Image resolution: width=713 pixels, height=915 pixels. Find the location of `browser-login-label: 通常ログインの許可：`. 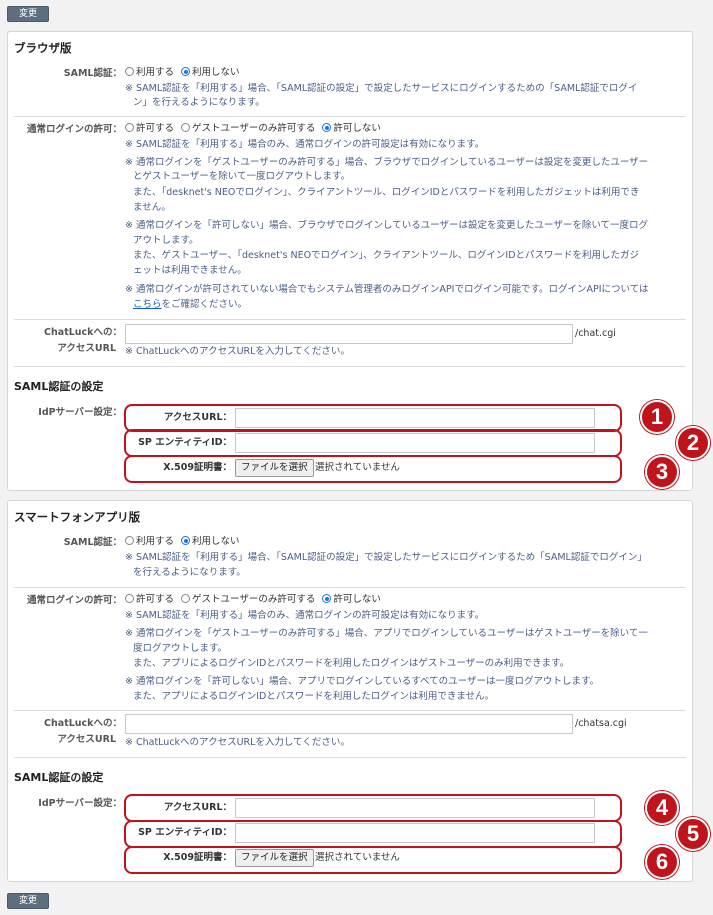

browser-login-label: 通常ログインの許可： is located at coordinates (74, 129).